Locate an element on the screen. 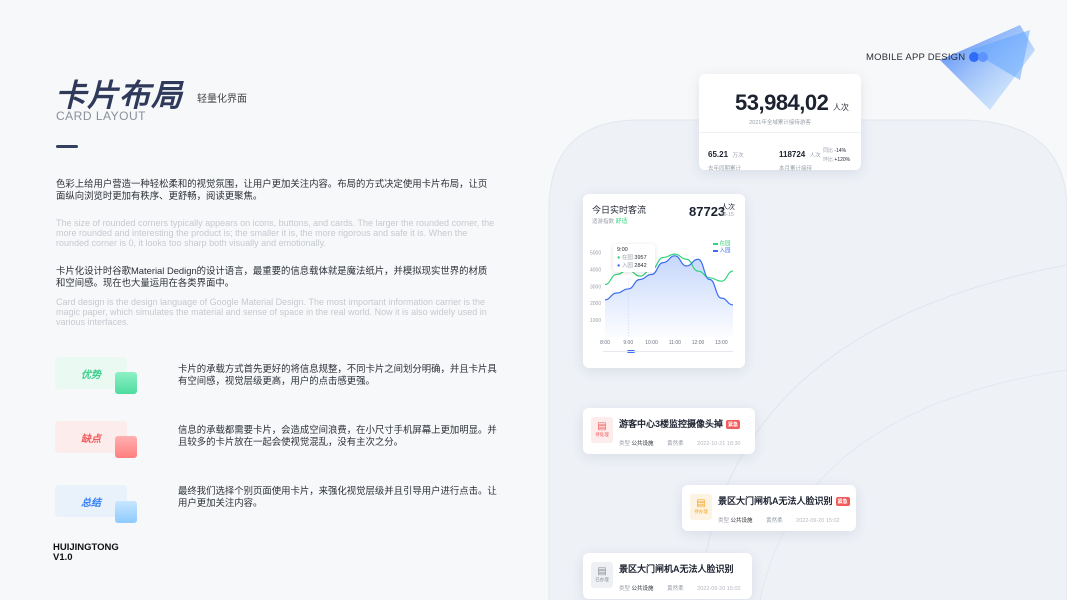 The width and height of the screenshot is (1067, 600). yoy-label: 同比 is located at coordinates (828, 151).